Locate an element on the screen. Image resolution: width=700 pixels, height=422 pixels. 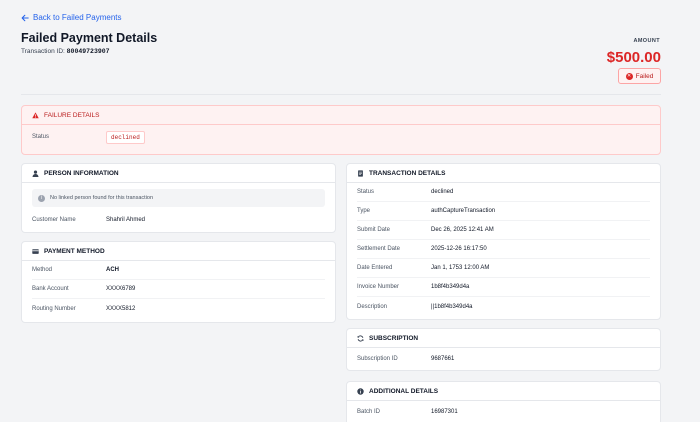
payment-method-title: PAYMENT METHOD is located at coordinates (74, 251).